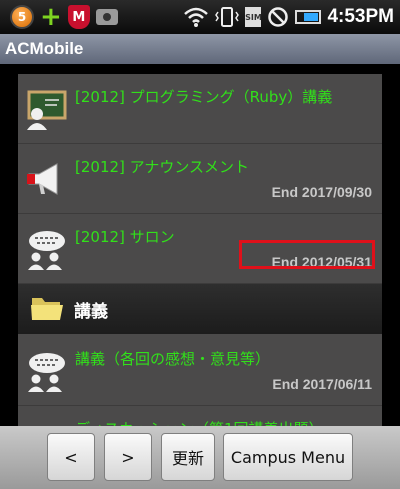  Describe the element at coordinates (106, 17) in the screenshot. I see `camera-icon` at that location.